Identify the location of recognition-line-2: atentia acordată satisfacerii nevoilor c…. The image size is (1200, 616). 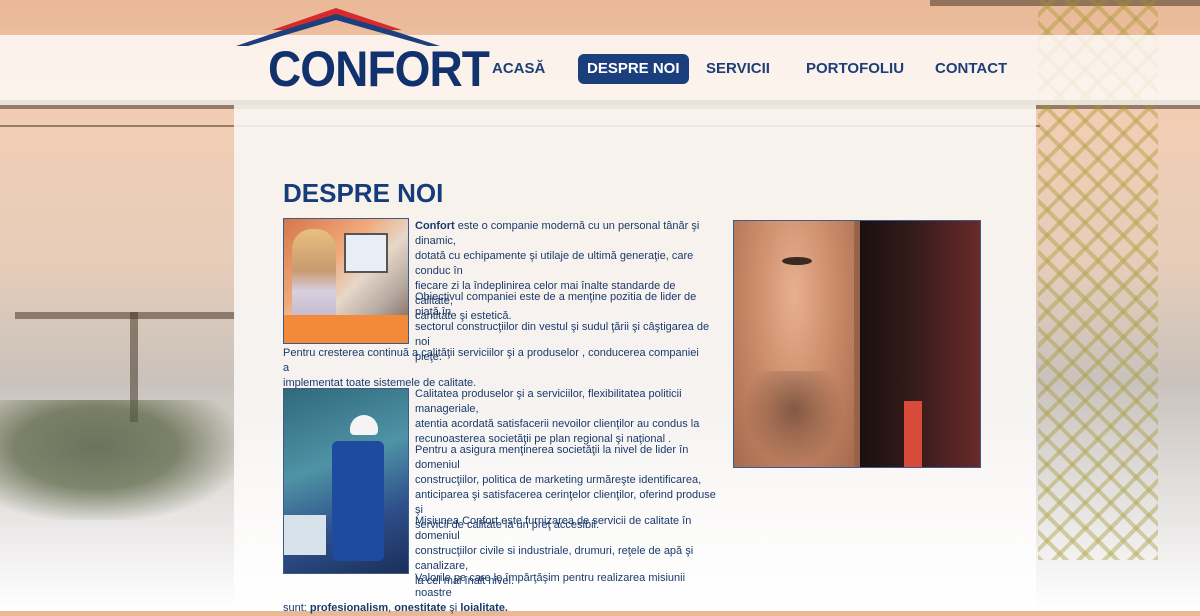
(557, 424).